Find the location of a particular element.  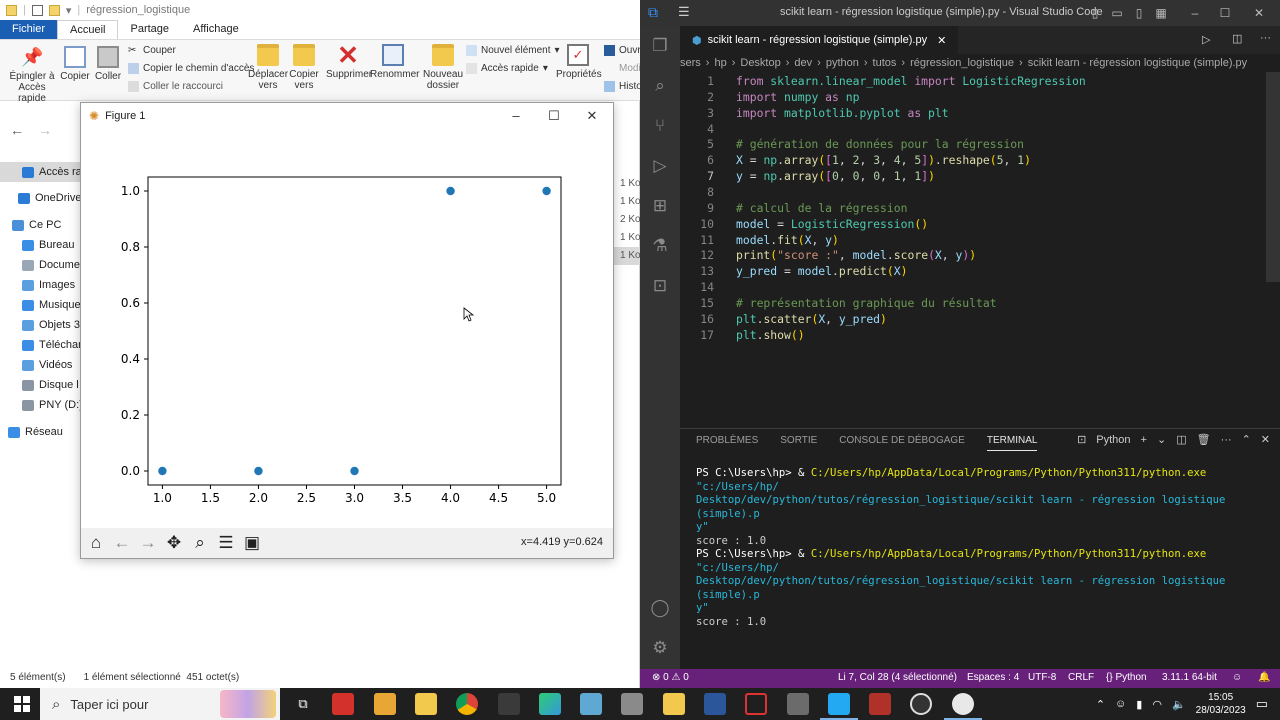

windows-start-icon is located at coordinates (22, 704).